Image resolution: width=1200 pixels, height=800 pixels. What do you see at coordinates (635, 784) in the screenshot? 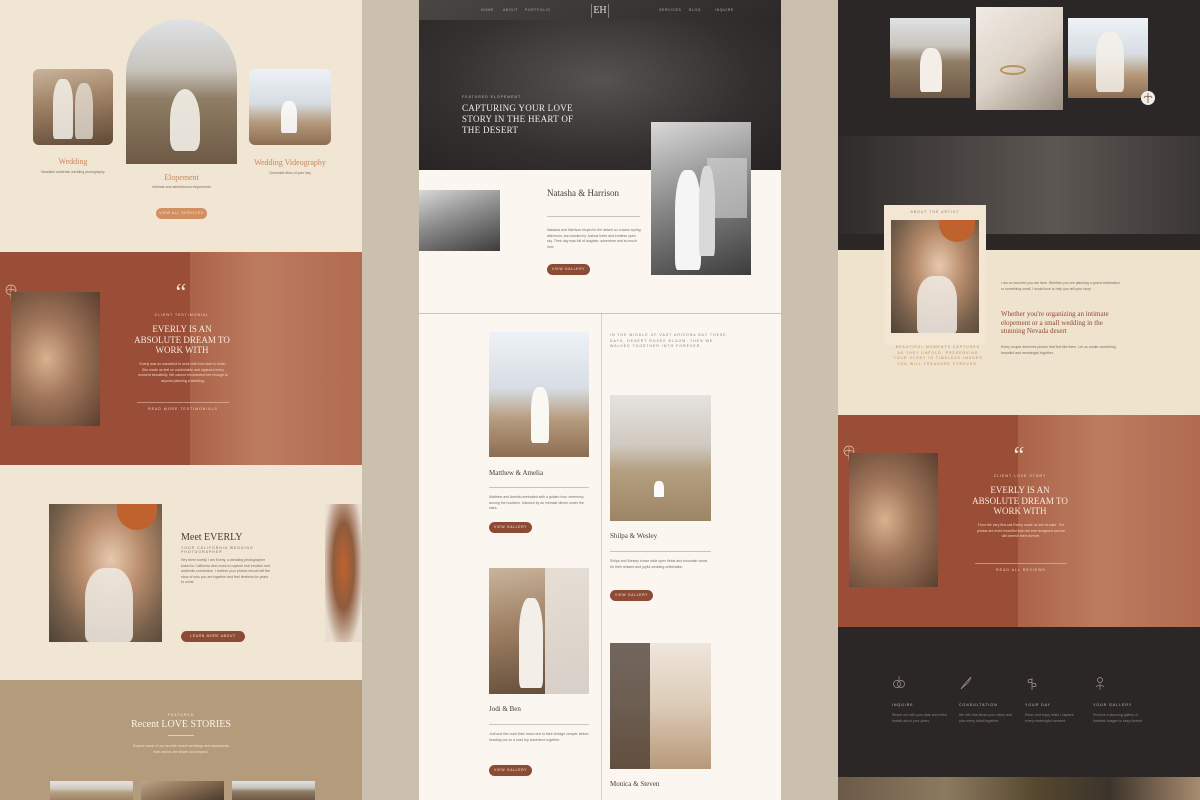
I see `story-names-4: Monica & Steven` at bounding box center [635, 784].